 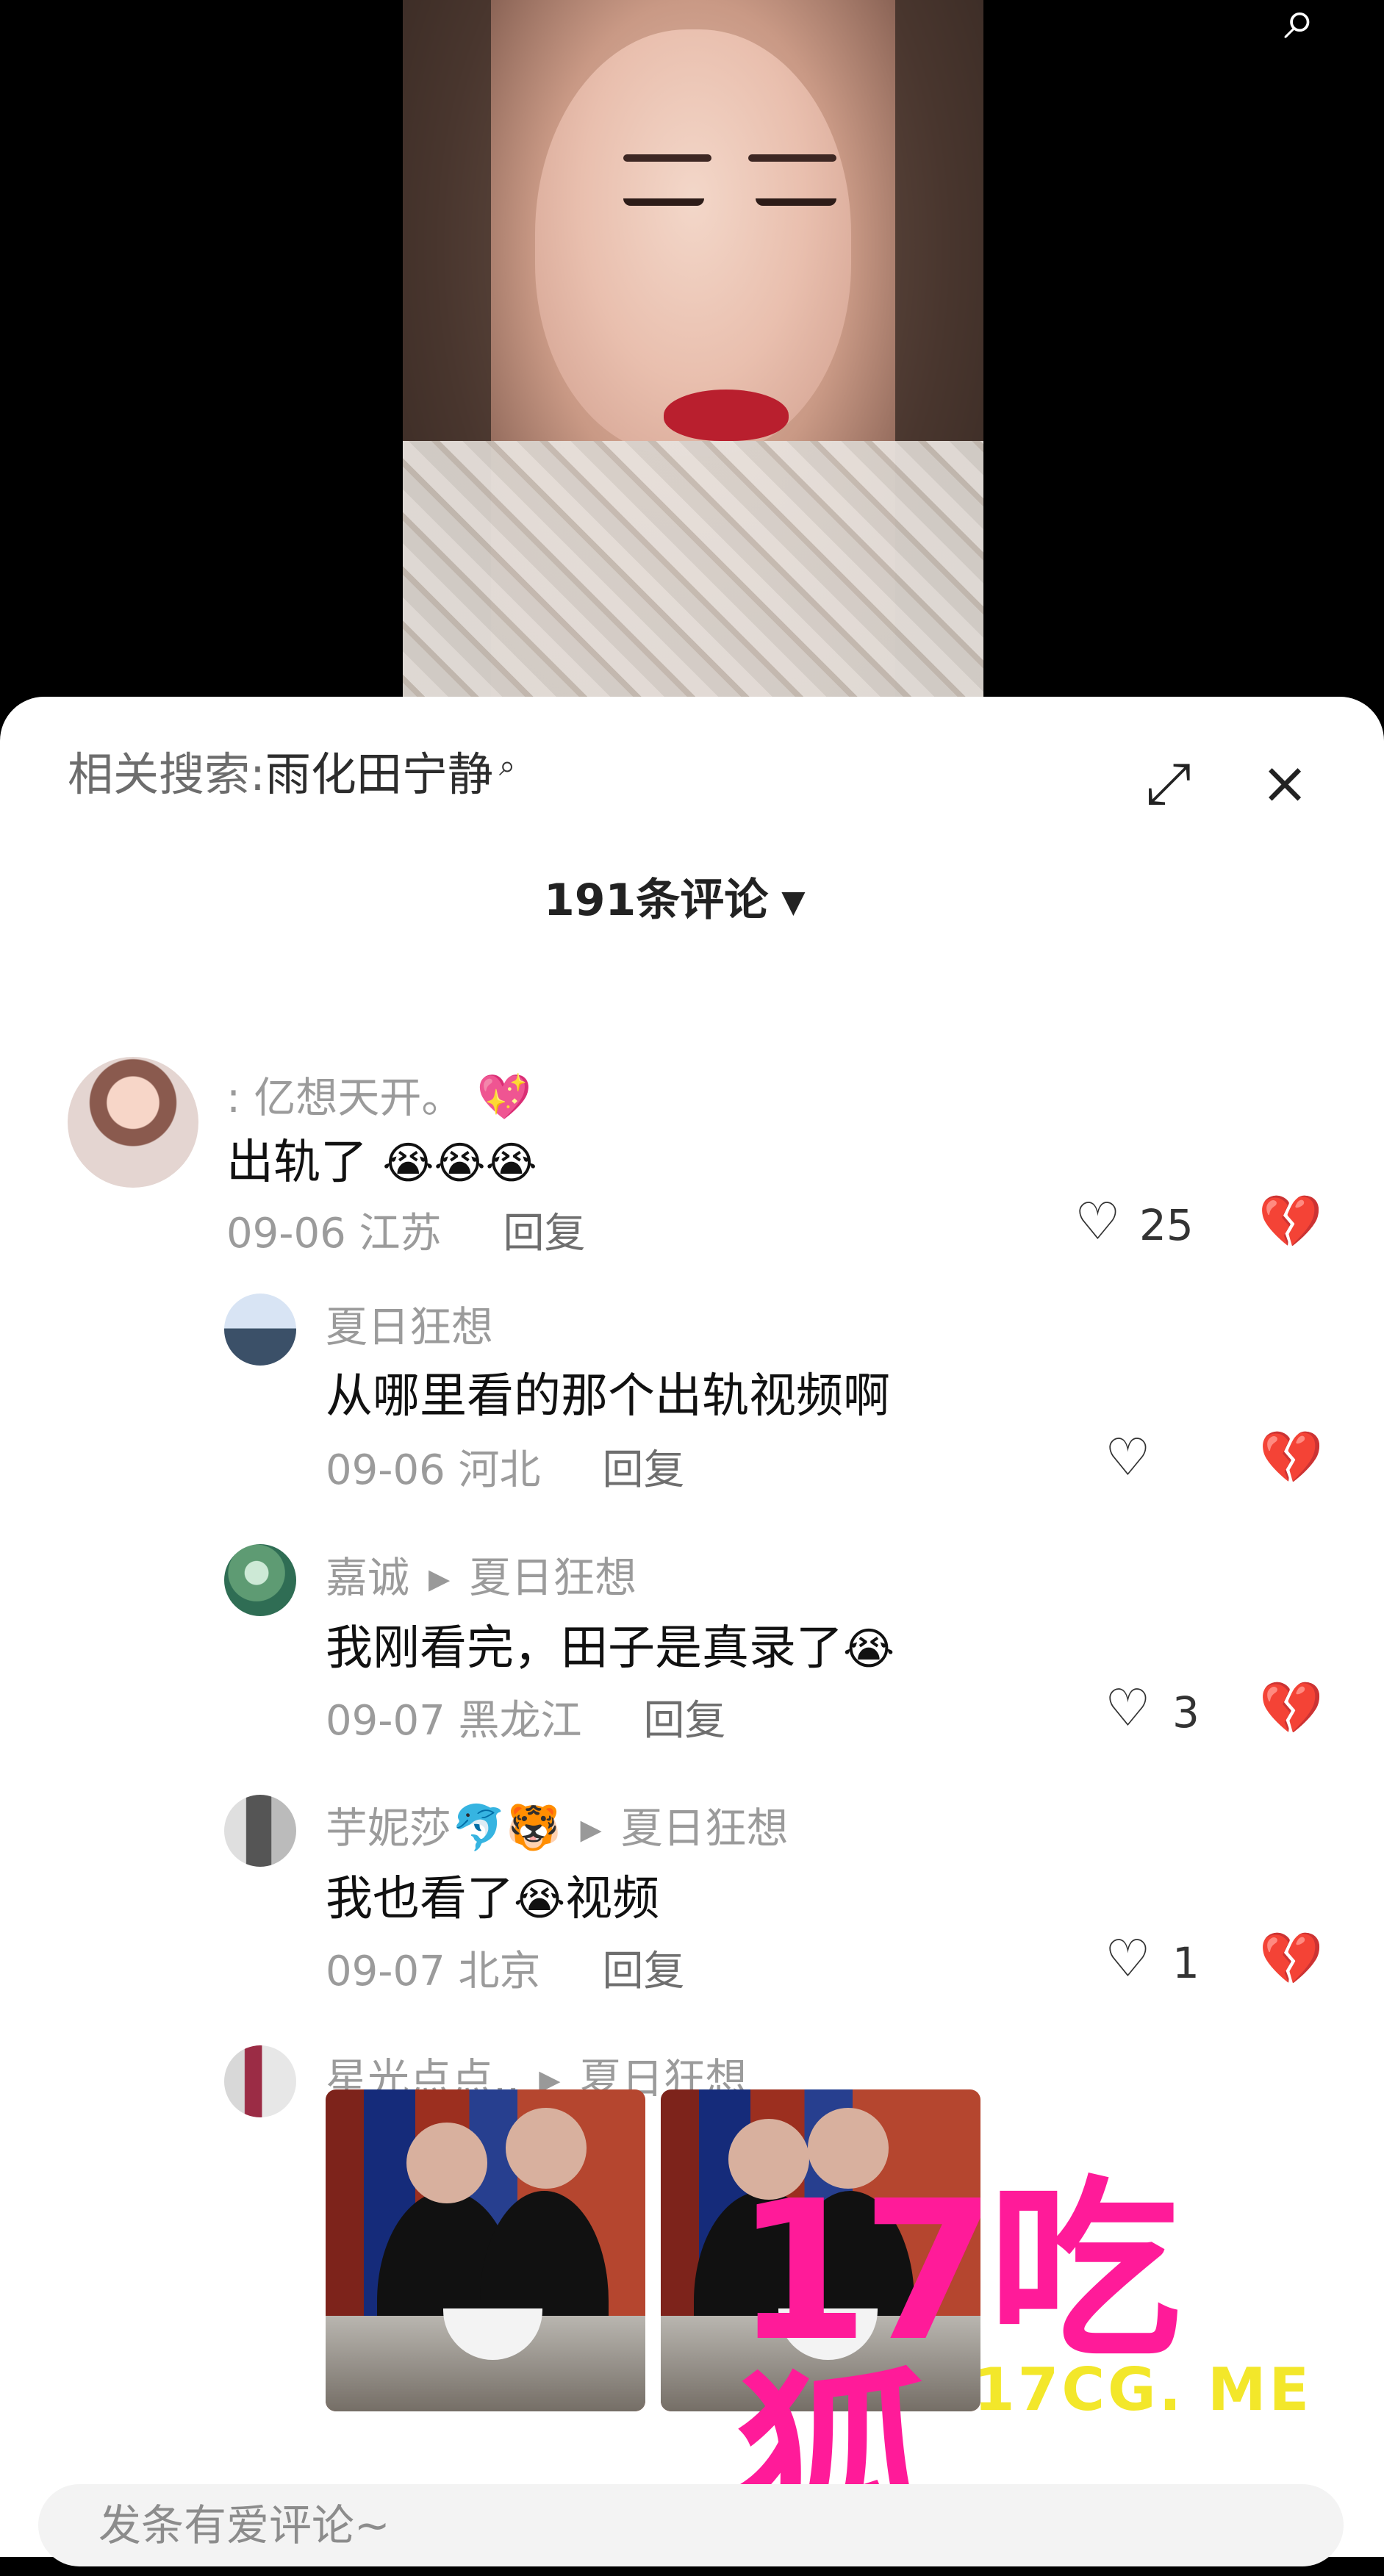 I want to click on video-frame, so click(x=693, y=353).